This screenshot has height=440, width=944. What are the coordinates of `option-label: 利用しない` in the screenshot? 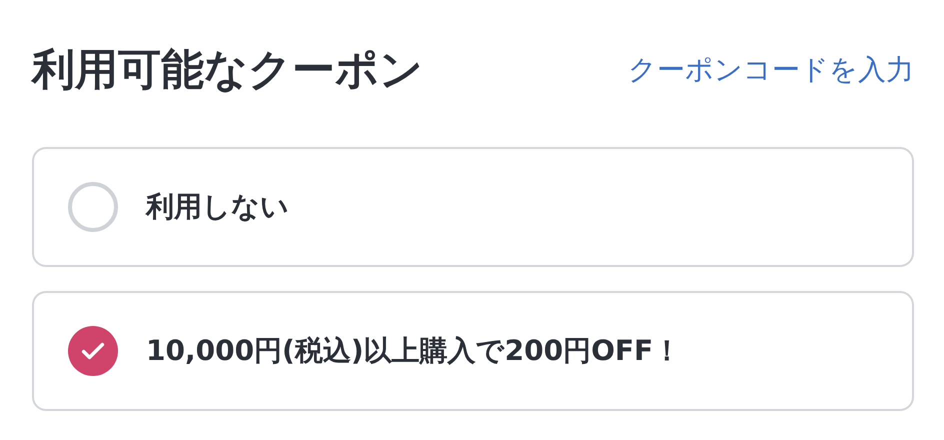 It's located at (217, 207).